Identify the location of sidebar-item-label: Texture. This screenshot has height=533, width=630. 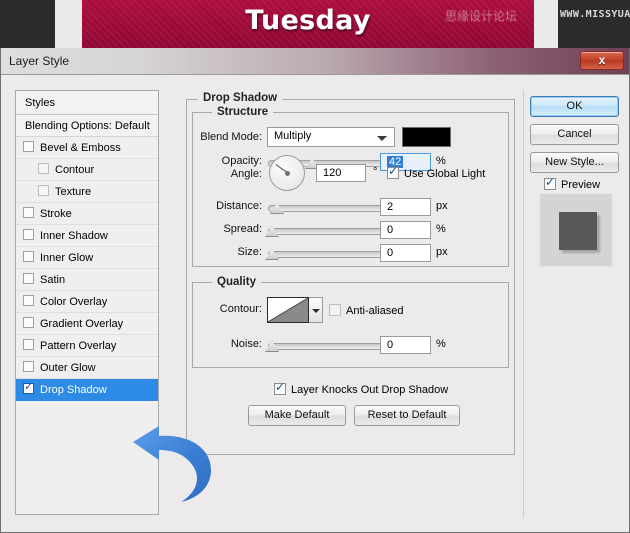
(73, 192).